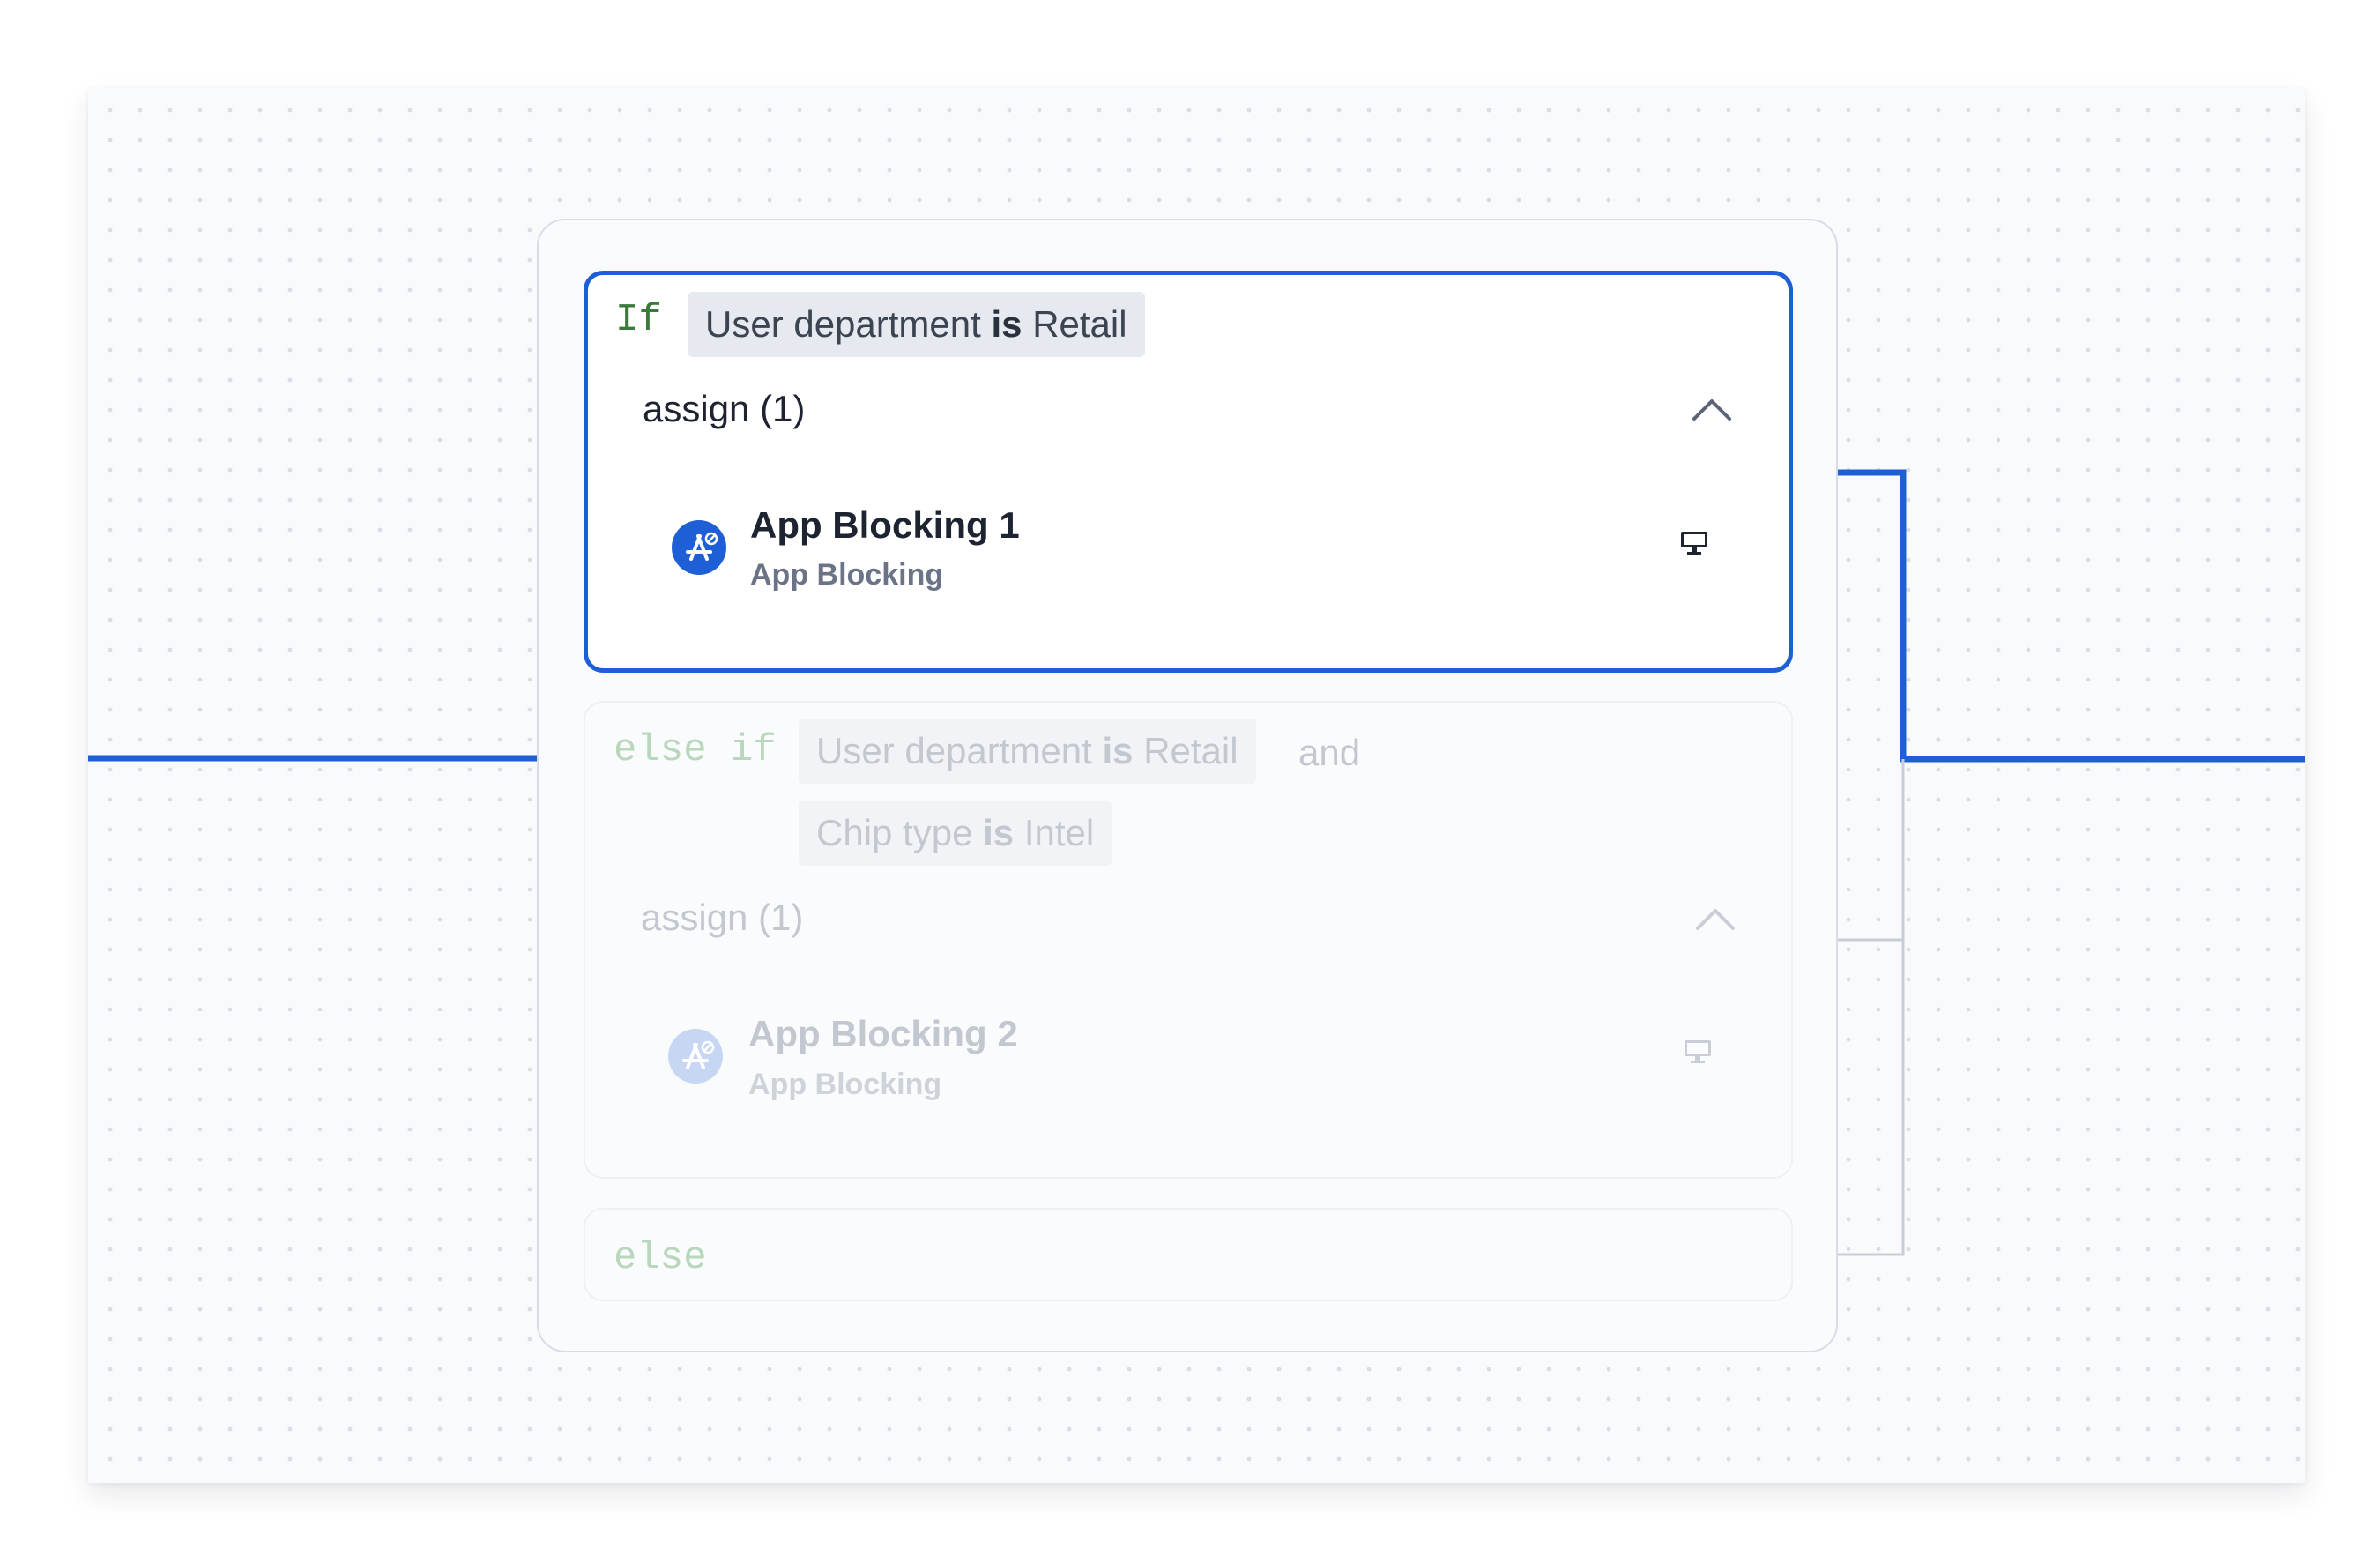 The height and width of the screenshot is (1564, 2380). I want to click on else-keyword: else, so click(660, 1258).